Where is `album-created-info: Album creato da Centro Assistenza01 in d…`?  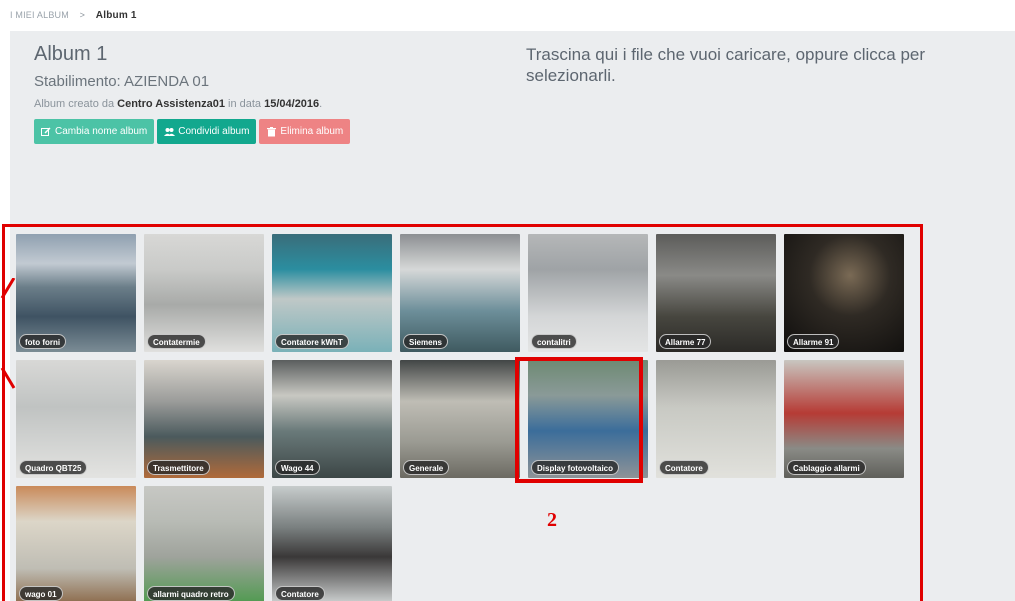 album-created-info: Album creato da Centro Assistenza01 in d… is located at coordinates (178, 104).